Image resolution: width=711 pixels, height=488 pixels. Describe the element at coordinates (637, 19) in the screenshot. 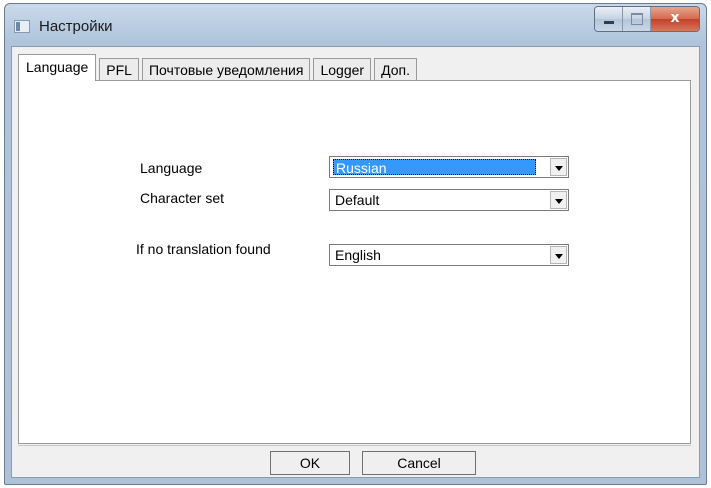

I see `maximize-button` at that location.